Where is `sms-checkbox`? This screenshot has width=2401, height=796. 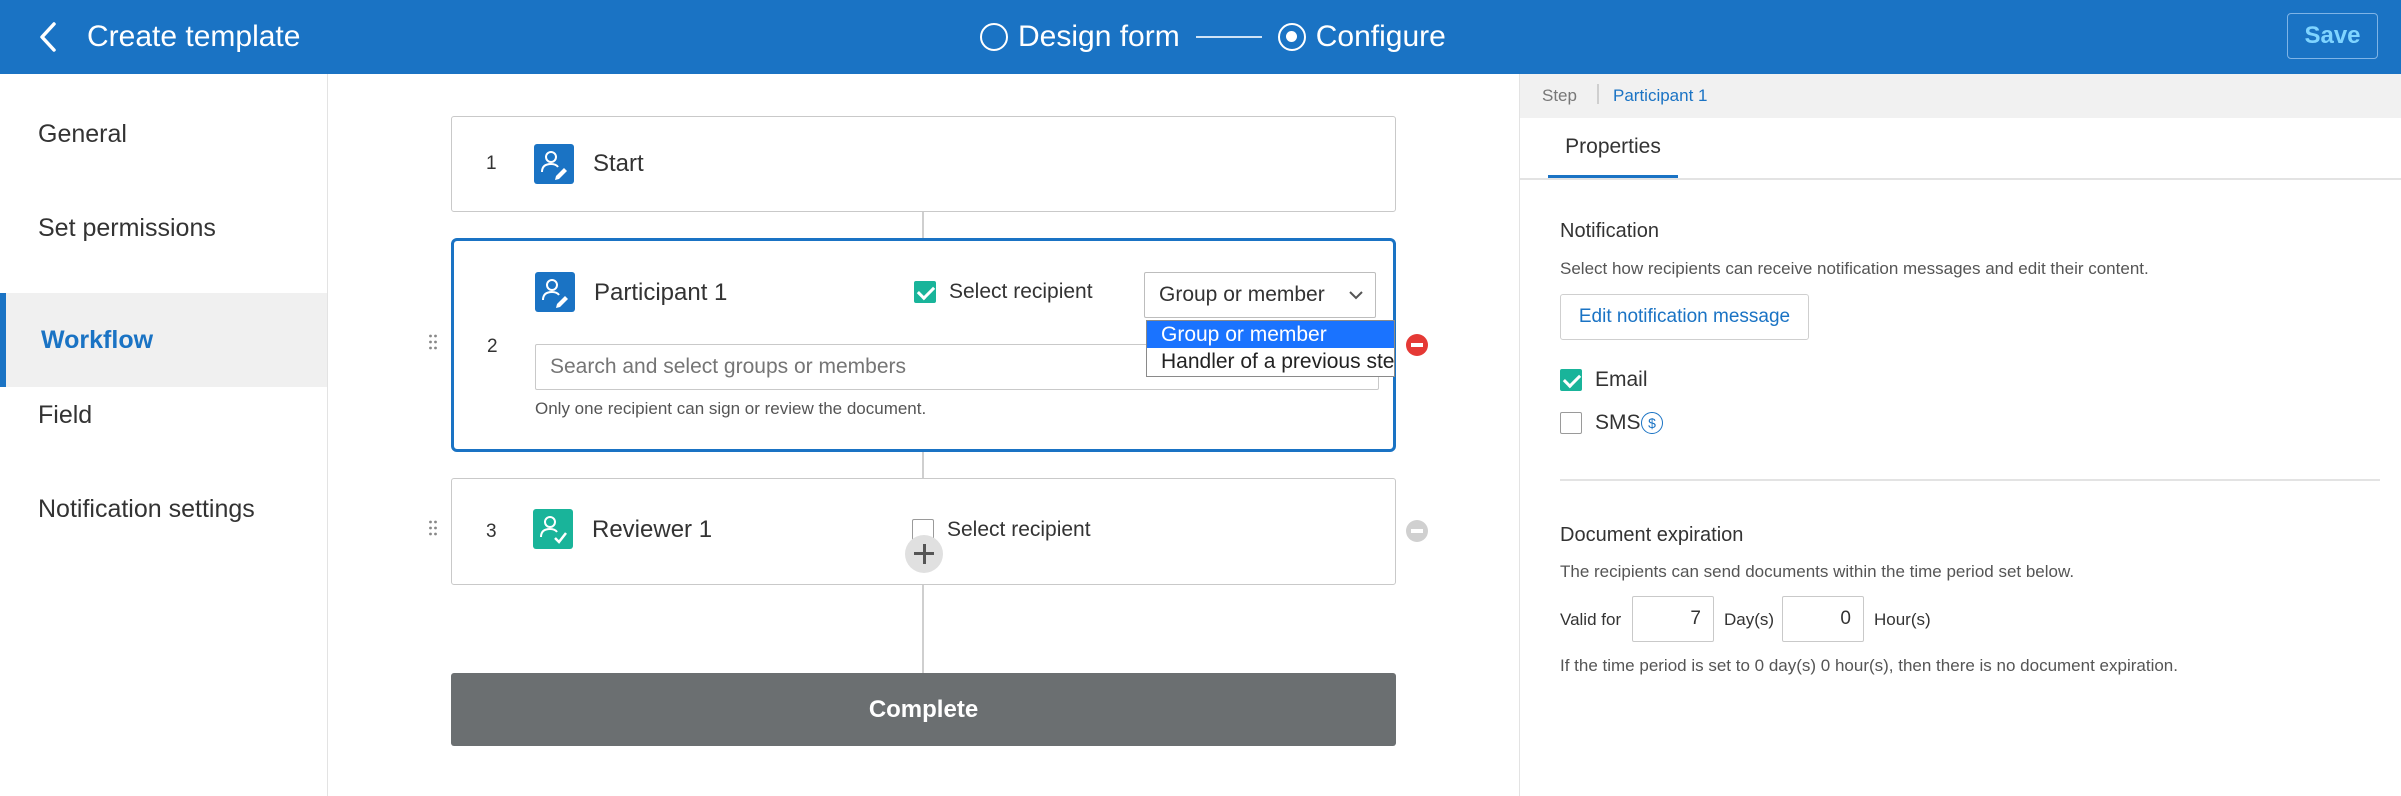
sms-checkbox is located at coordinates (1571, 423).